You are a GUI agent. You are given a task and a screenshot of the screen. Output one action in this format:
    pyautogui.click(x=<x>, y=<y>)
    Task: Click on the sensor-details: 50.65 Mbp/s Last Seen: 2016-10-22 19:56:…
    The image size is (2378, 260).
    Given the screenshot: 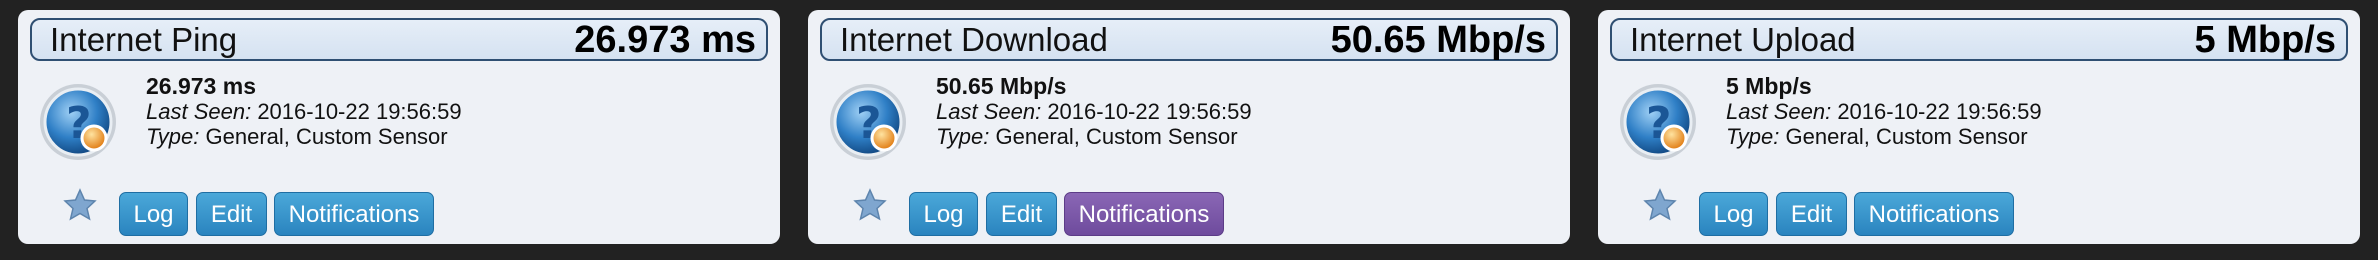 What is the action you would take?
    pyautogui.click(x=1094, y=111)
    